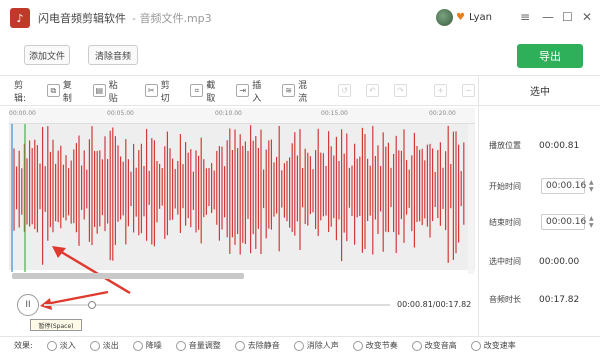  Describe the element at coordinates (120, 113) in the screenshot. I see `ruler-tick: 00:05.00` at that location.